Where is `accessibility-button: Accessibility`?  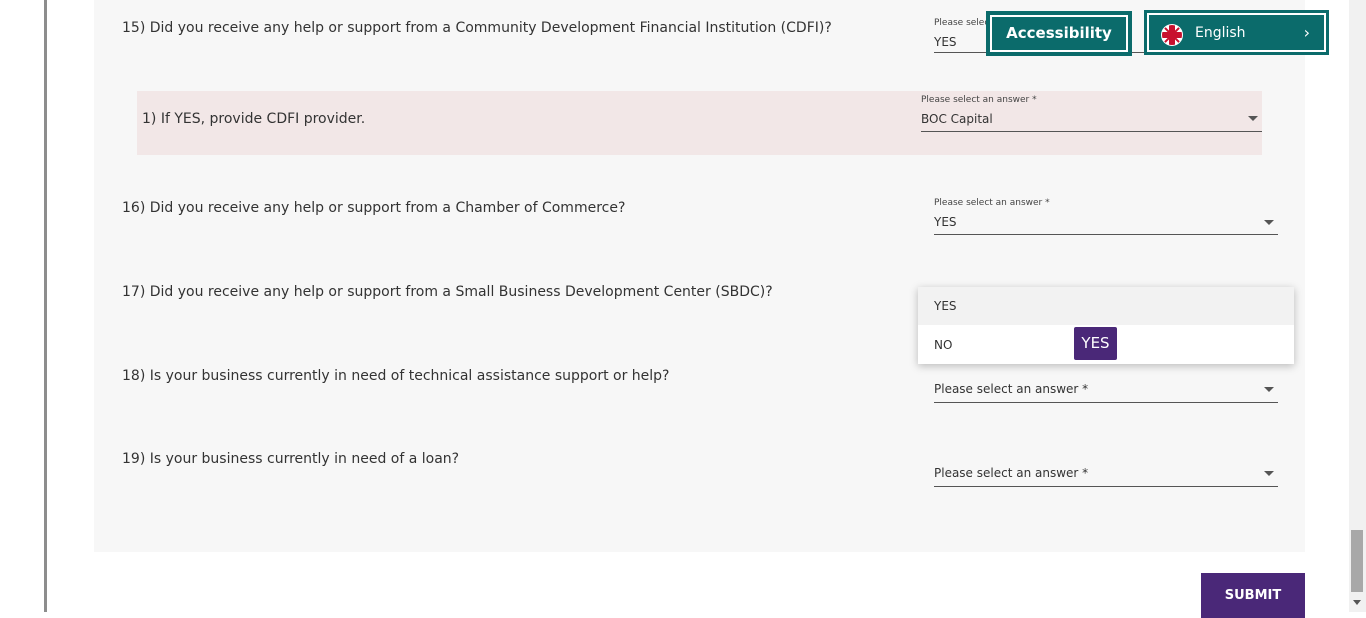
accessibility-button: Accessibility is located at coordinates (1059, 33).